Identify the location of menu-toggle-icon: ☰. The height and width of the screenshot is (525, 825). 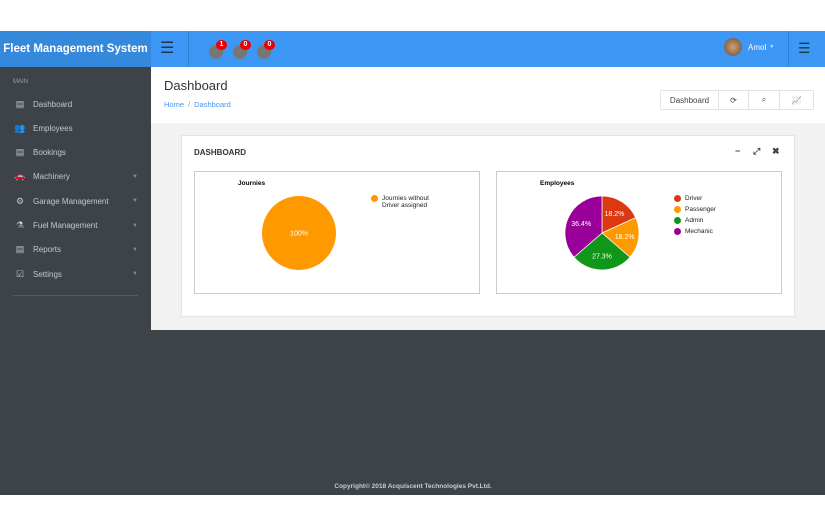
(168, 49).